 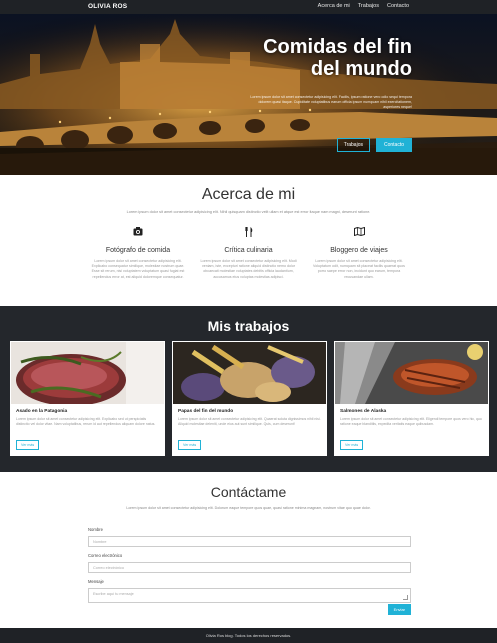 What do you see at coordinates (248, 326) in the screenshot?
I see `works-title: Mis trabajos` at bounding box center [248, 326].